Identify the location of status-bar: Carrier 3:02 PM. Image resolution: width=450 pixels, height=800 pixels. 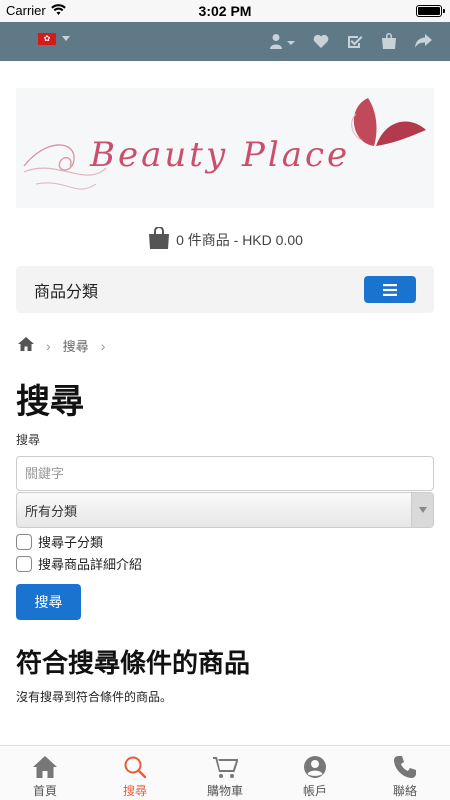
(225, 11).